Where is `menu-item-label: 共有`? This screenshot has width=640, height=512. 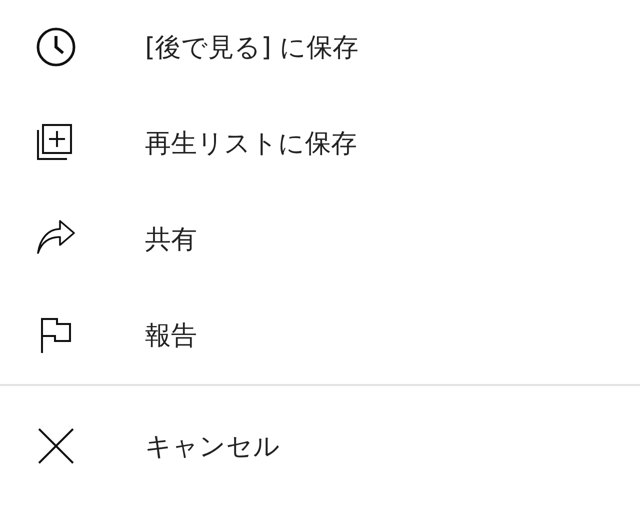 menu-item-label: 共有 is located at coordinates (171, 240).